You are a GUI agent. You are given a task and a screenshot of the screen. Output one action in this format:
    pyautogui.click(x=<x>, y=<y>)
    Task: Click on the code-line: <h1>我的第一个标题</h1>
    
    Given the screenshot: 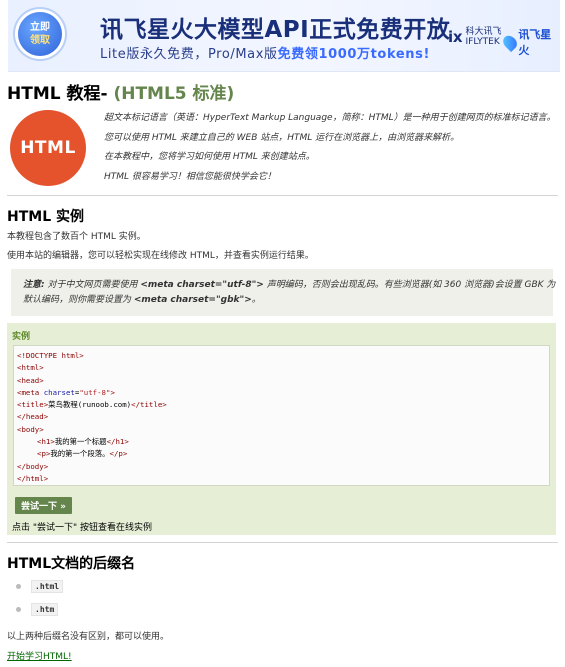 What is the action you would take?
    pyautogui.click(x=281, y=442)
    